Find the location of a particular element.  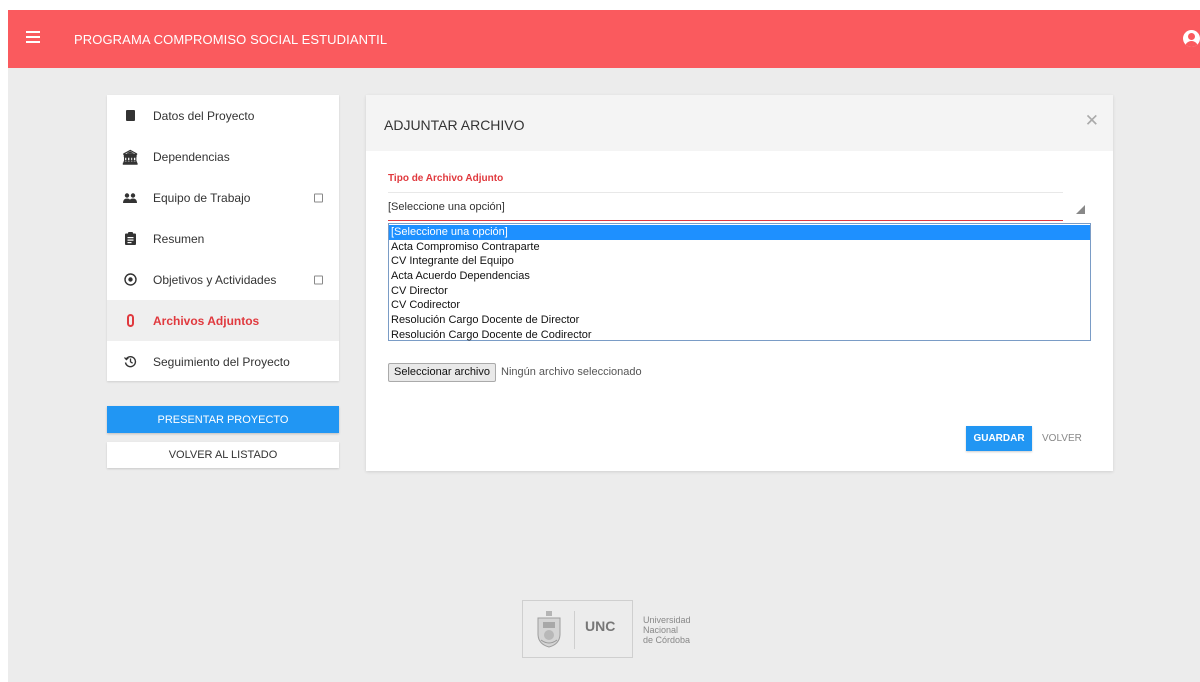

sidebar-item-seguimiento: Seguimiento del Proyecto is located at coordinates (223, 361).